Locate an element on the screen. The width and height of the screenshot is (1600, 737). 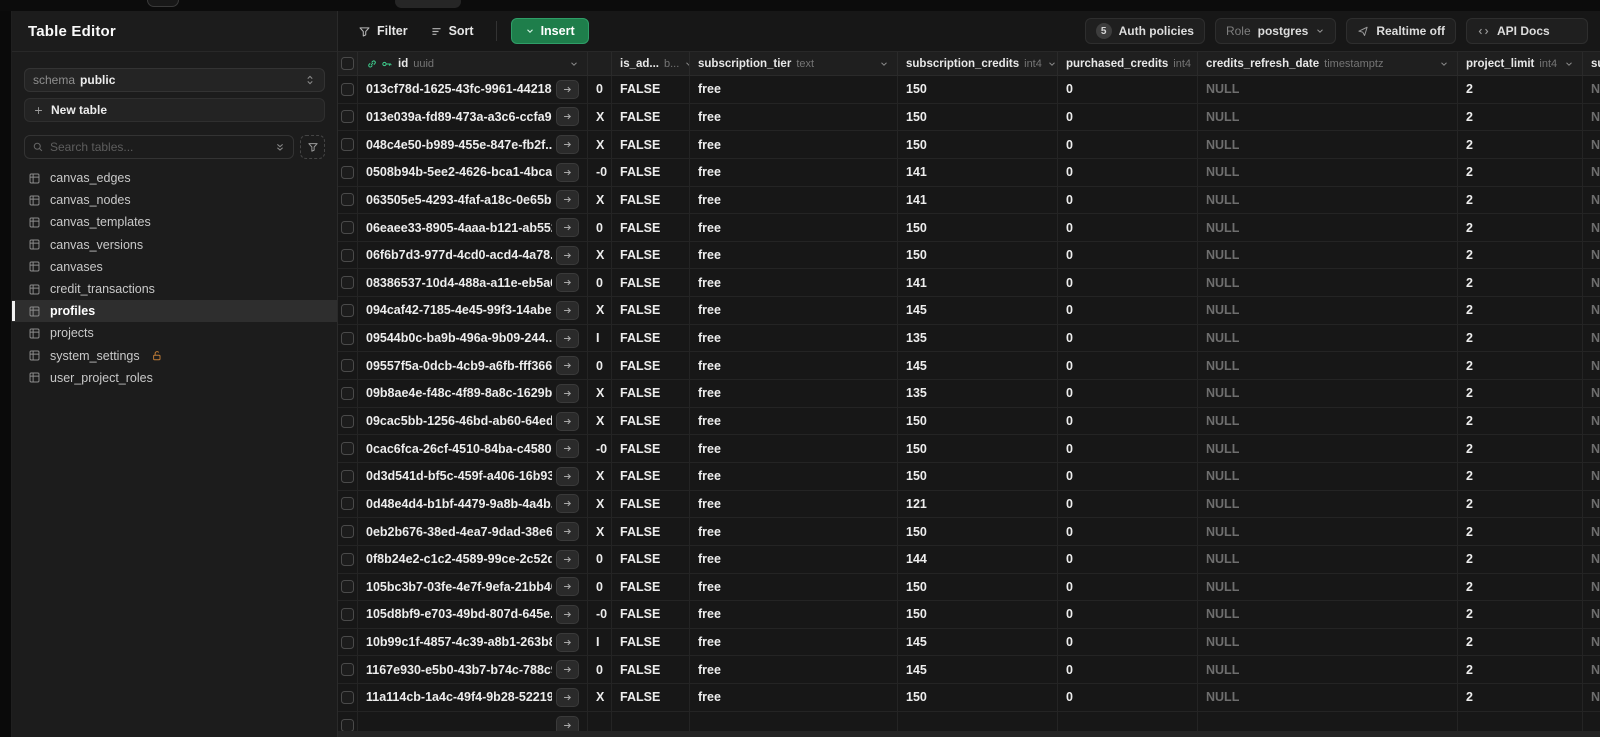
cell-subscription_credits: 141 is located at coordinates (978, 172).